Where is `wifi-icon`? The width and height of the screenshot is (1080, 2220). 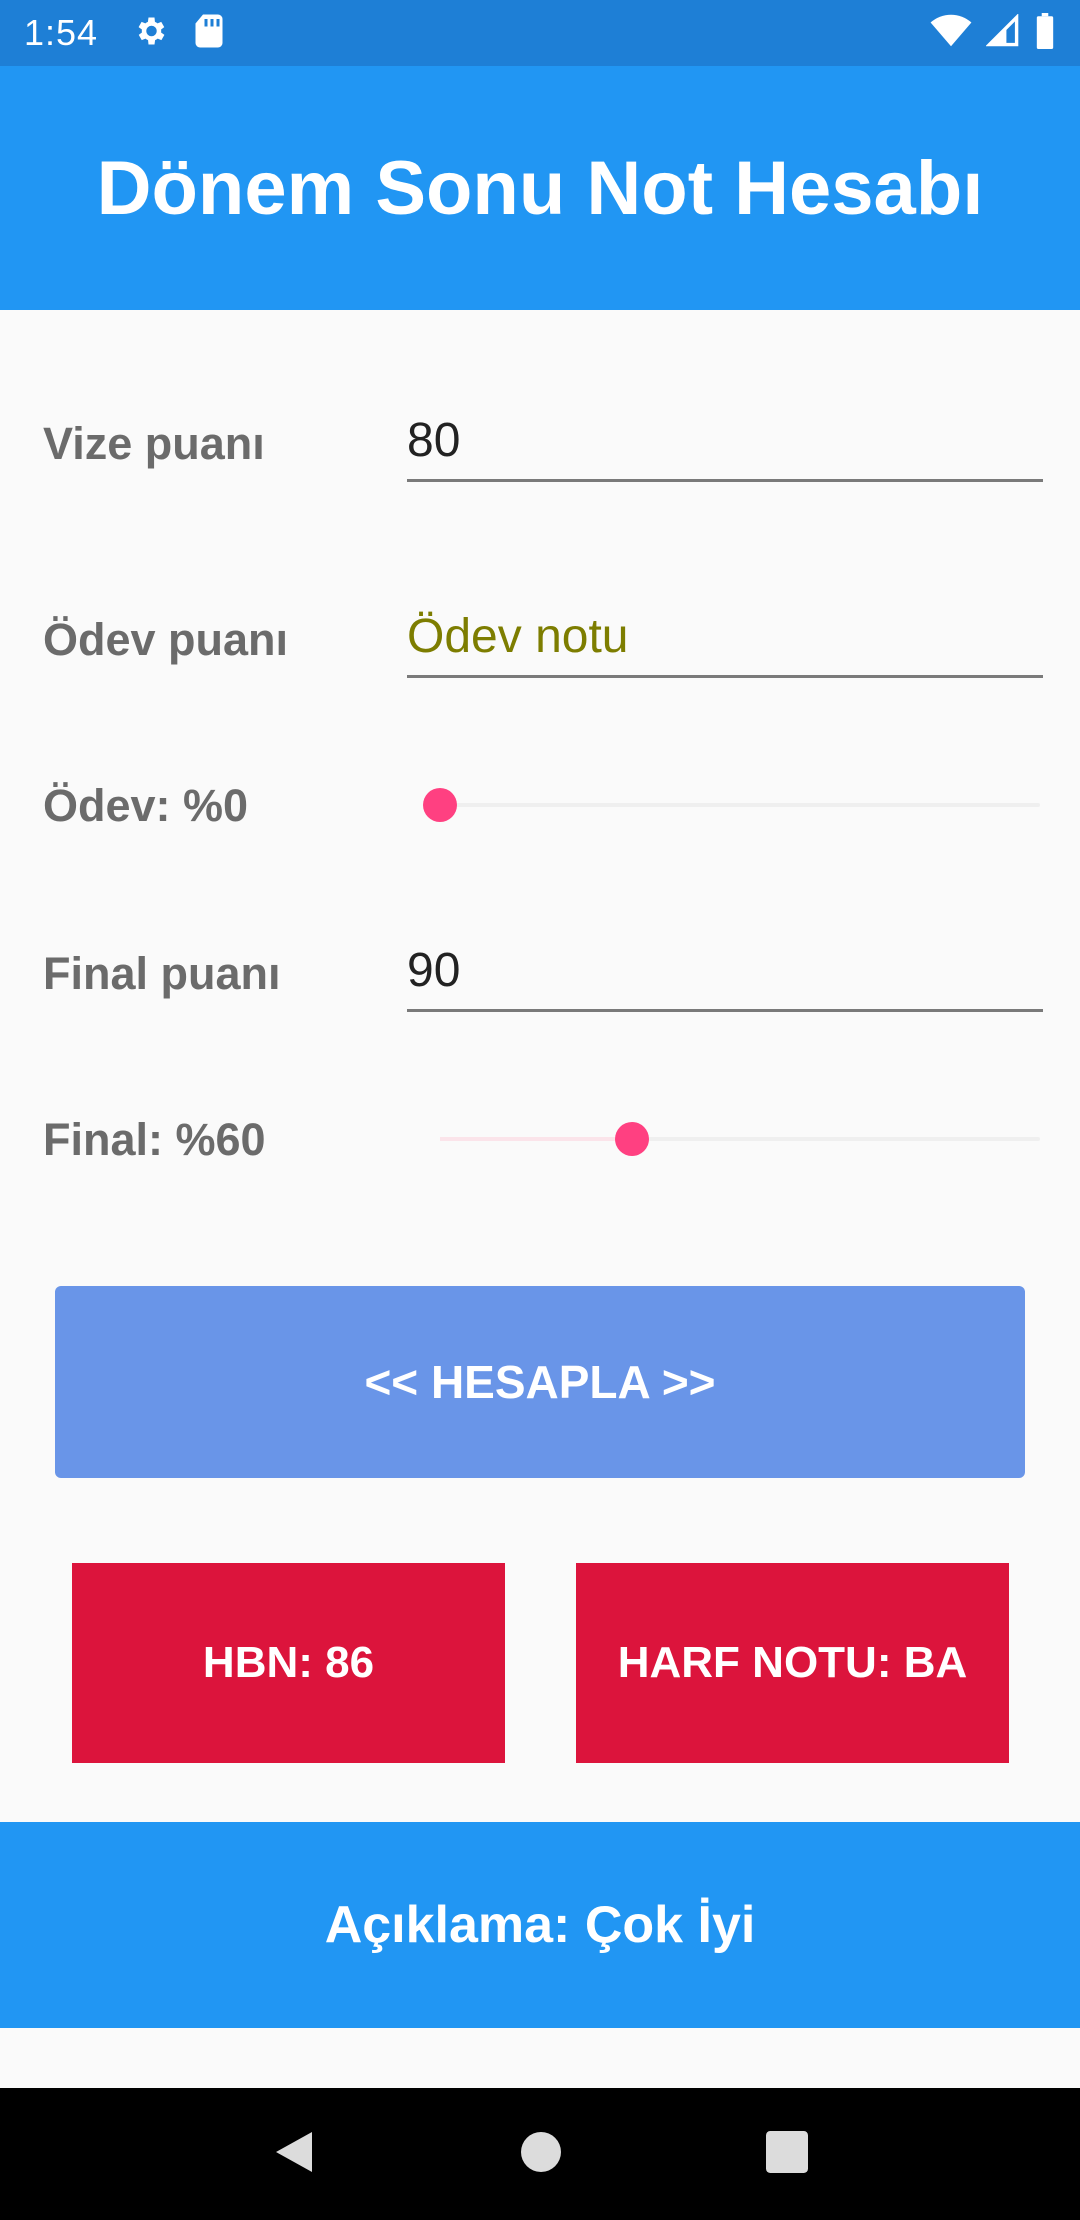 wifi-icon is located at coordinates (951, 33).